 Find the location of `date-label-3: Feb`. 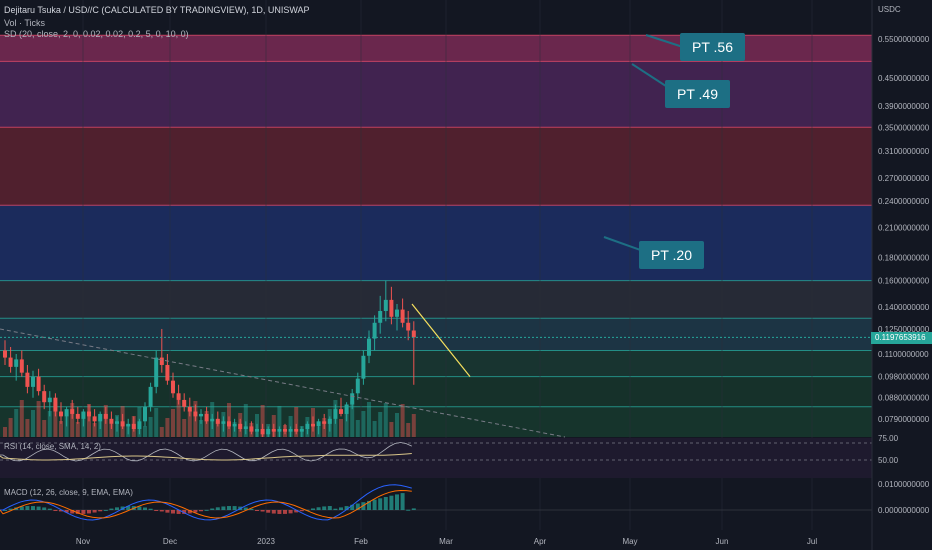

date-label-3: Feb is located at coordinates (361, 541).